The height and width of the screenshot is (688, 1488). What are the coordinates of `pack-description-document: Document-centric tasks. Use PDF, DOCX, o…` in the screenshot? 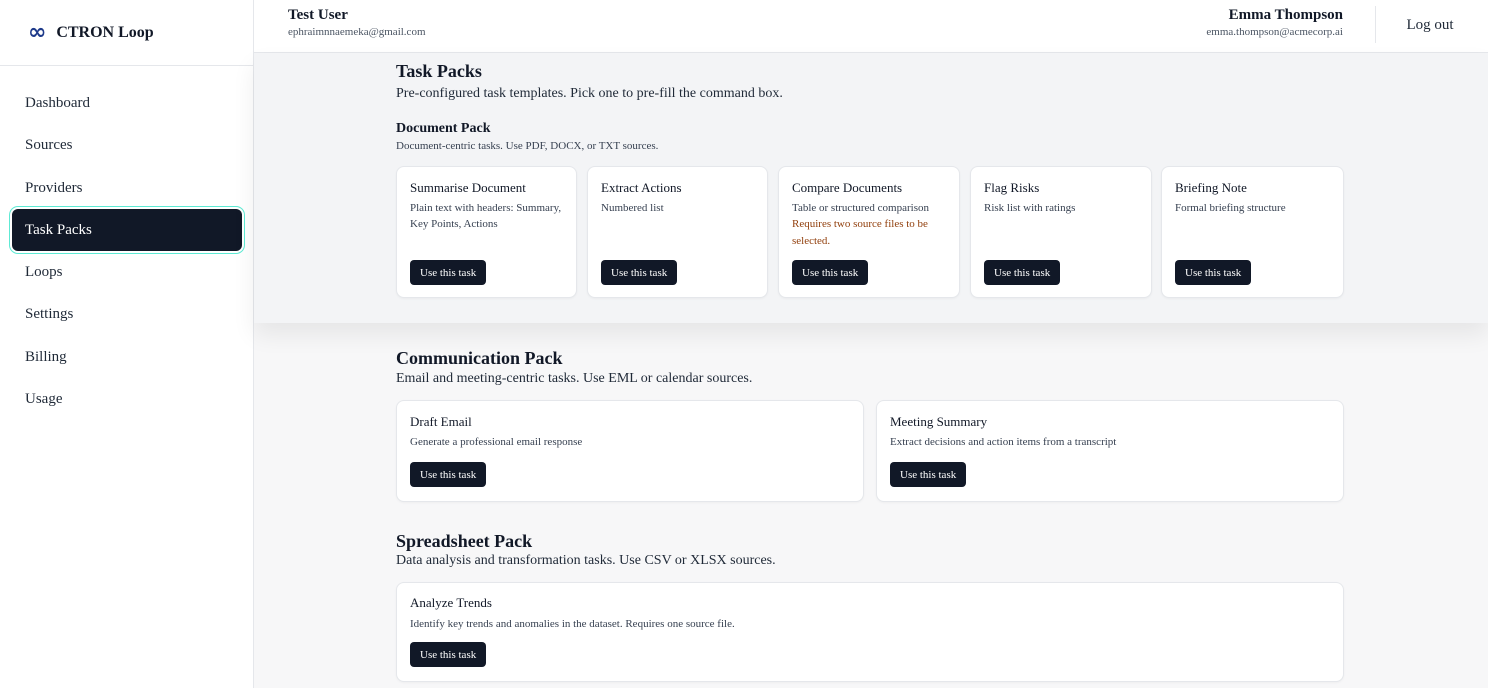 It's located at (527, 146).